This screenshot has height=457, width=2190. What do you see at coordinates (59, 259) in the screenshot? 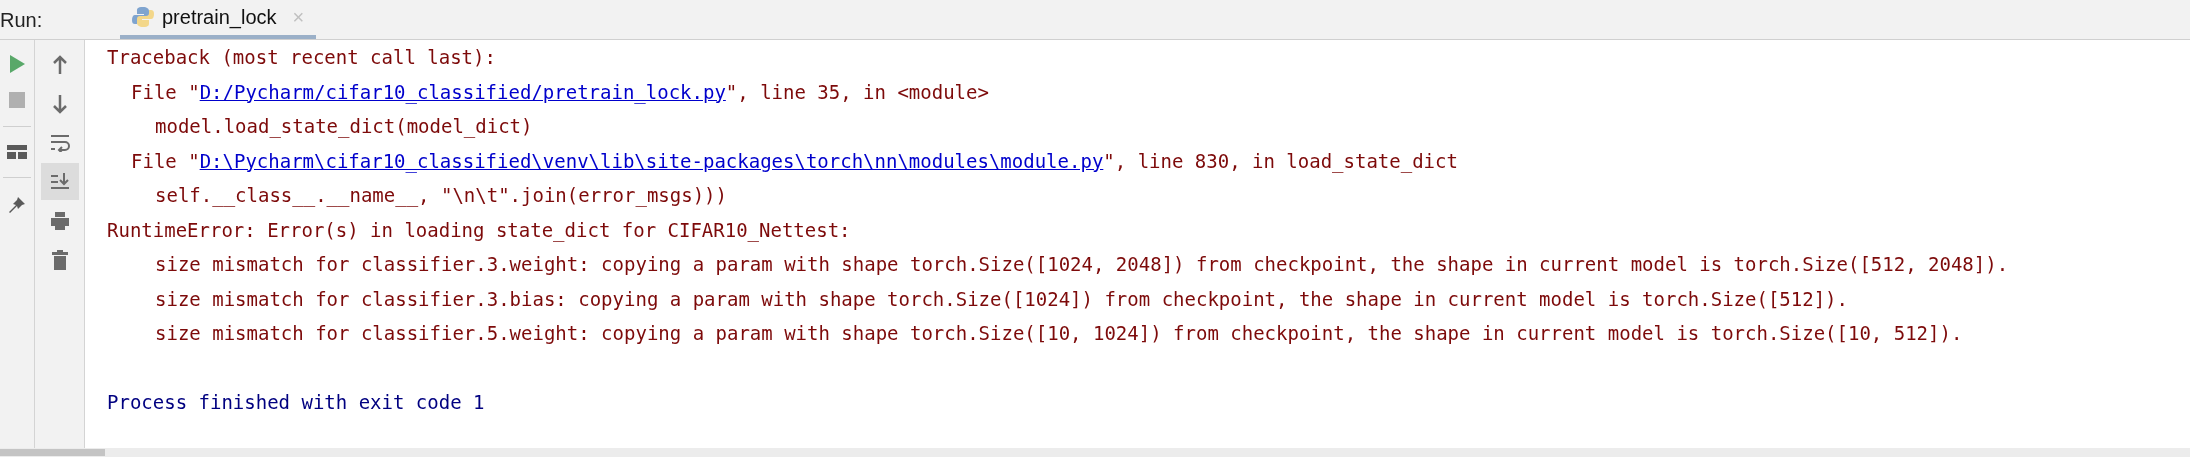
I see `trash-icon` at bounding box center [59, 259].